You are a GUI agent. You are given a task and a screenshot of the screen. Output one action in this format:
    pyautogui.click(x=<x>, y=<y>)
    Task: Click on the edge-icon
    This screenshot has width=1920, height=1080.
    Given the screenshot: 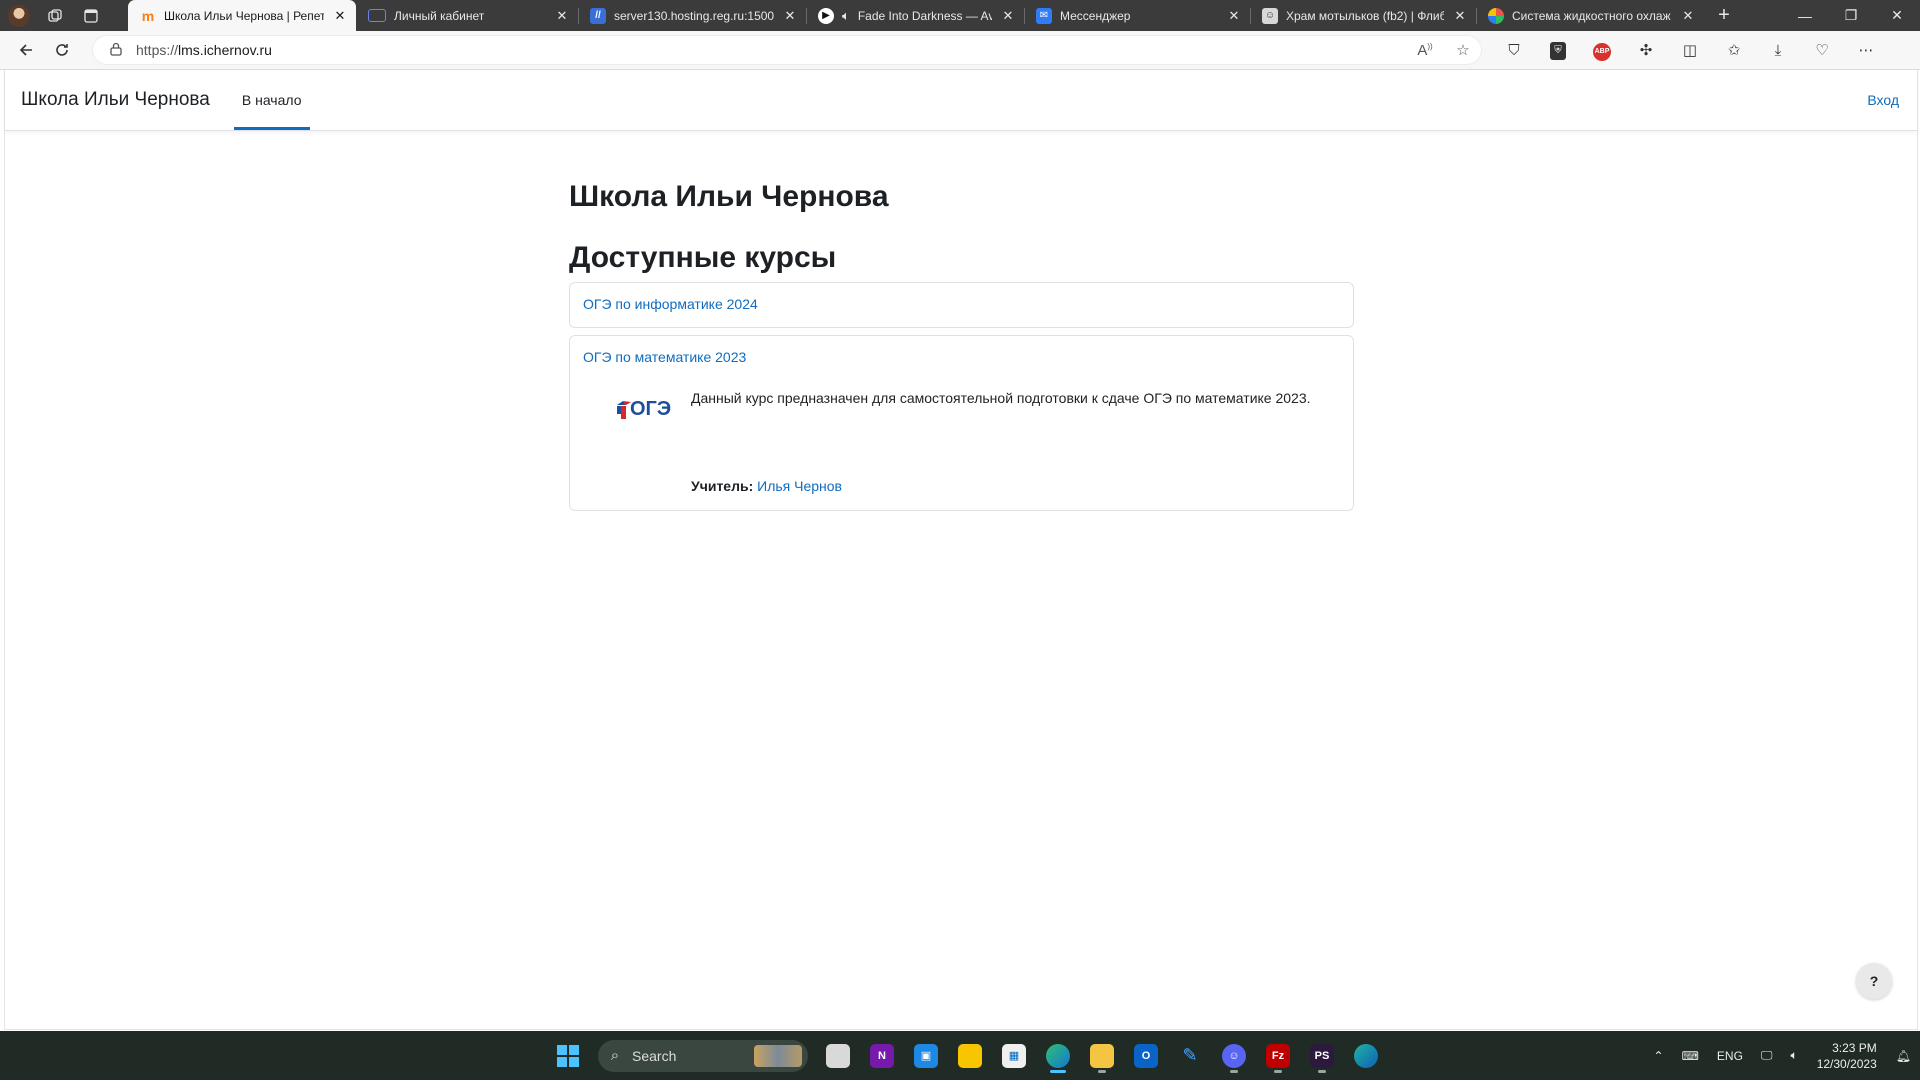 What is the action you would take?
    pyautogui.click(x=1058, y=1055)
    